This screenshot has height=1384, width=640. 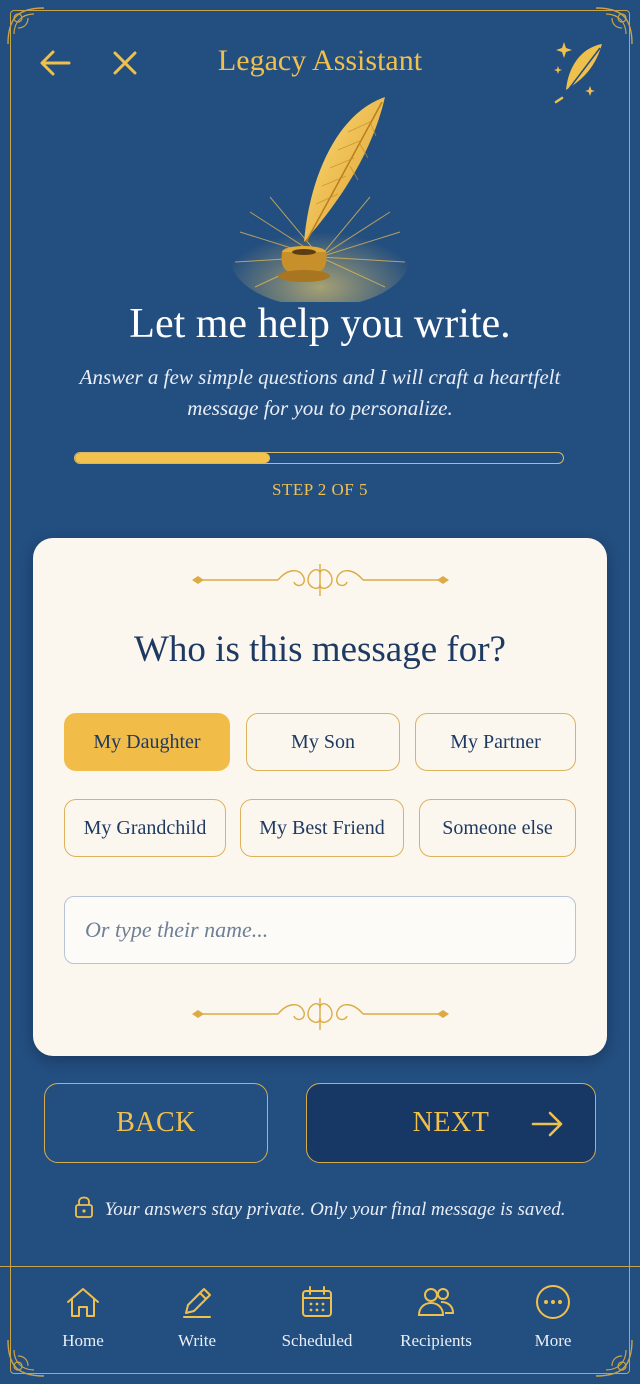 I want to click on nav-item-more: More, so click(x=553, y=1317).